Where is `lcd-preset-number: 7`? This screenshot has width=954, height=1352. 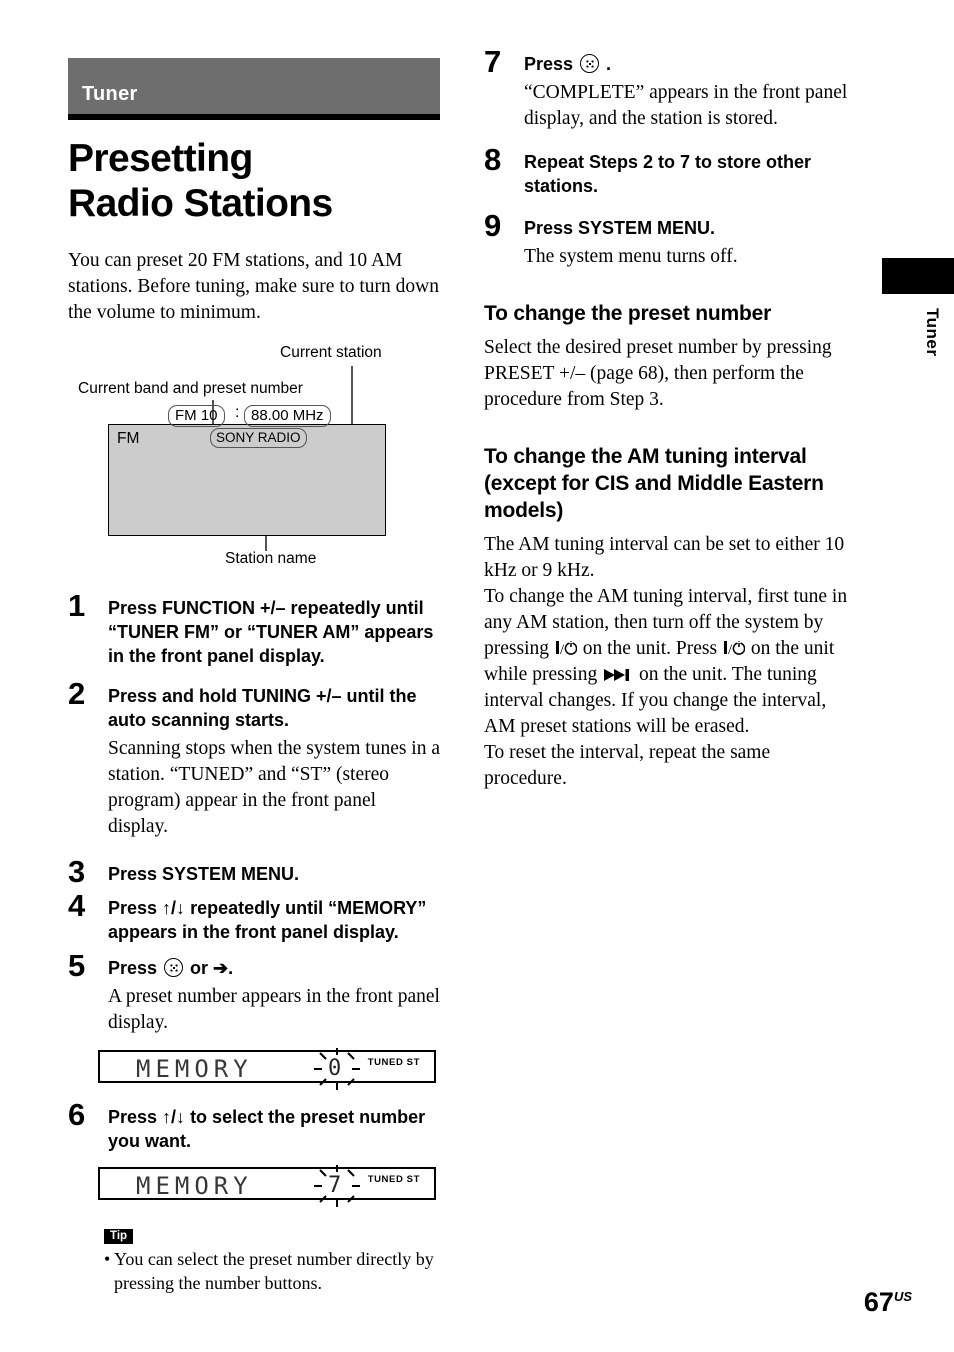
lcd-preset-number: 7 is located at coordinates (335, 1185).